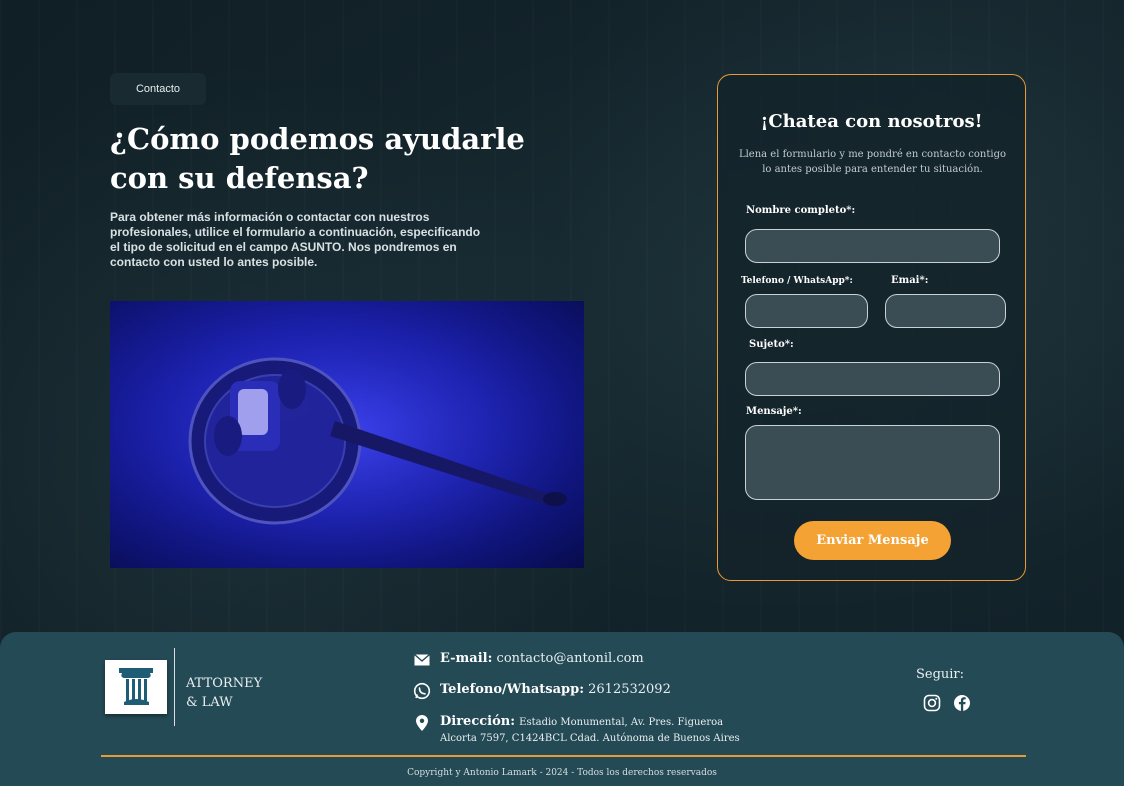 This screenshot has height=786, width=1124. What do you see at coordinates (801, 210) in the screenshot?
I see `name-label: Nombre completo*:` at bounding box center [801, 210].